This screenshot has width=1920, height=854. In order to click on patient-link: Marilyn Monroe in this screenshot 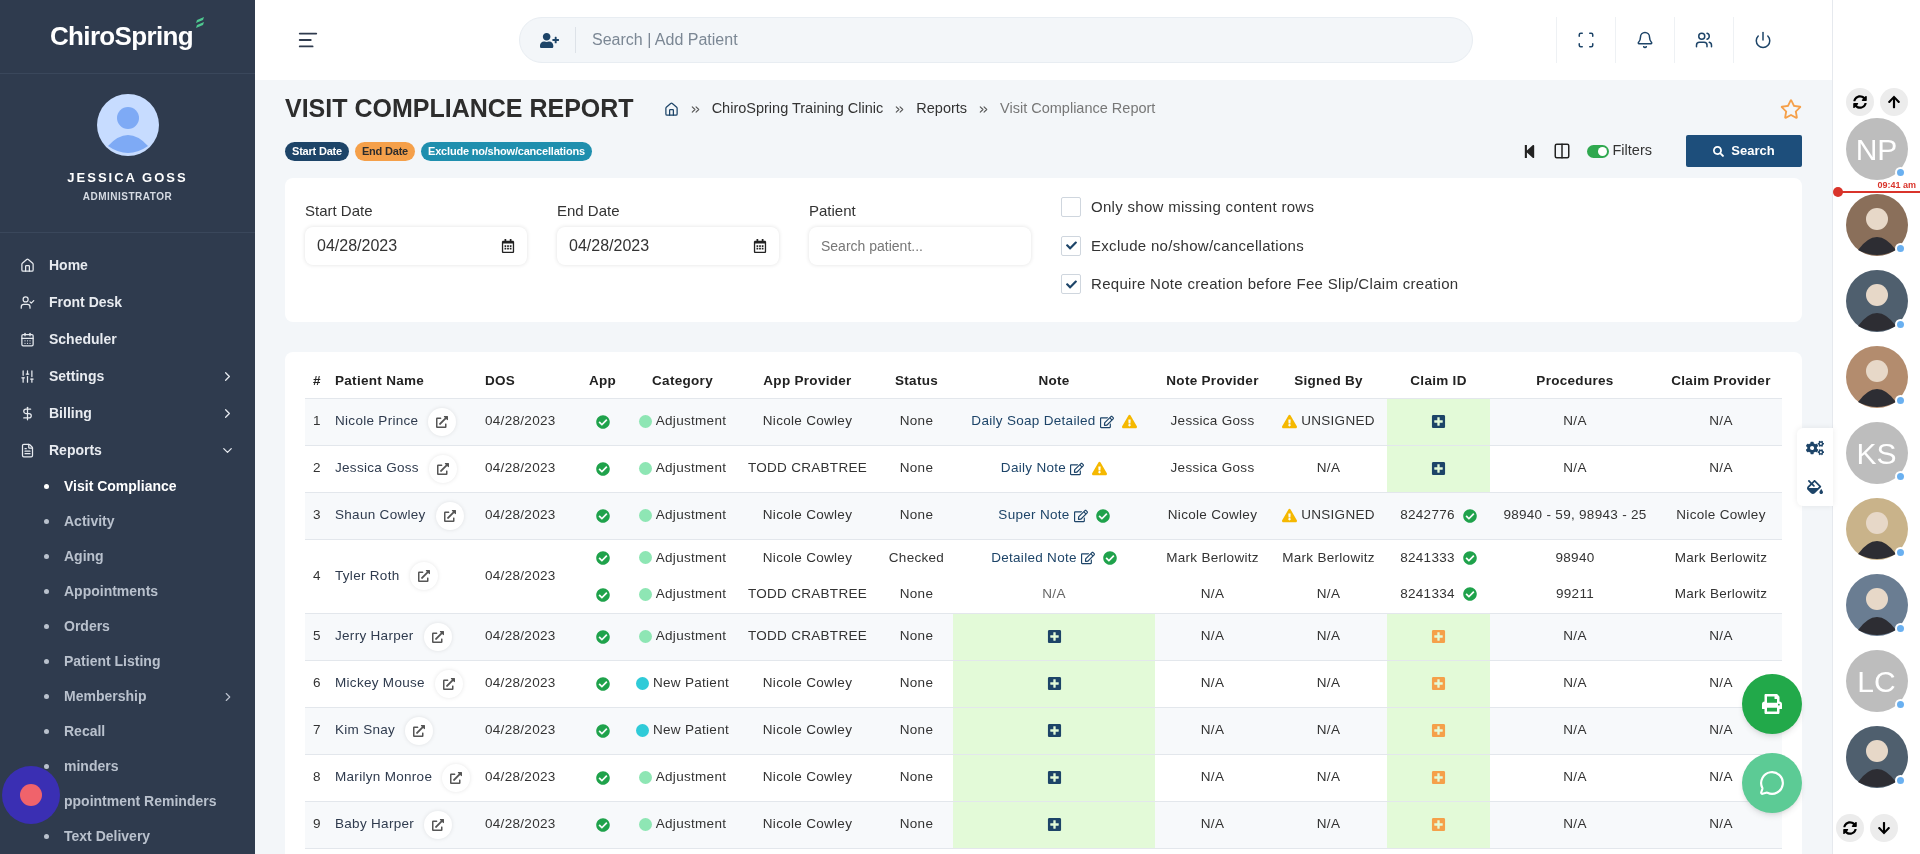, I will do `click(384, 777)`.